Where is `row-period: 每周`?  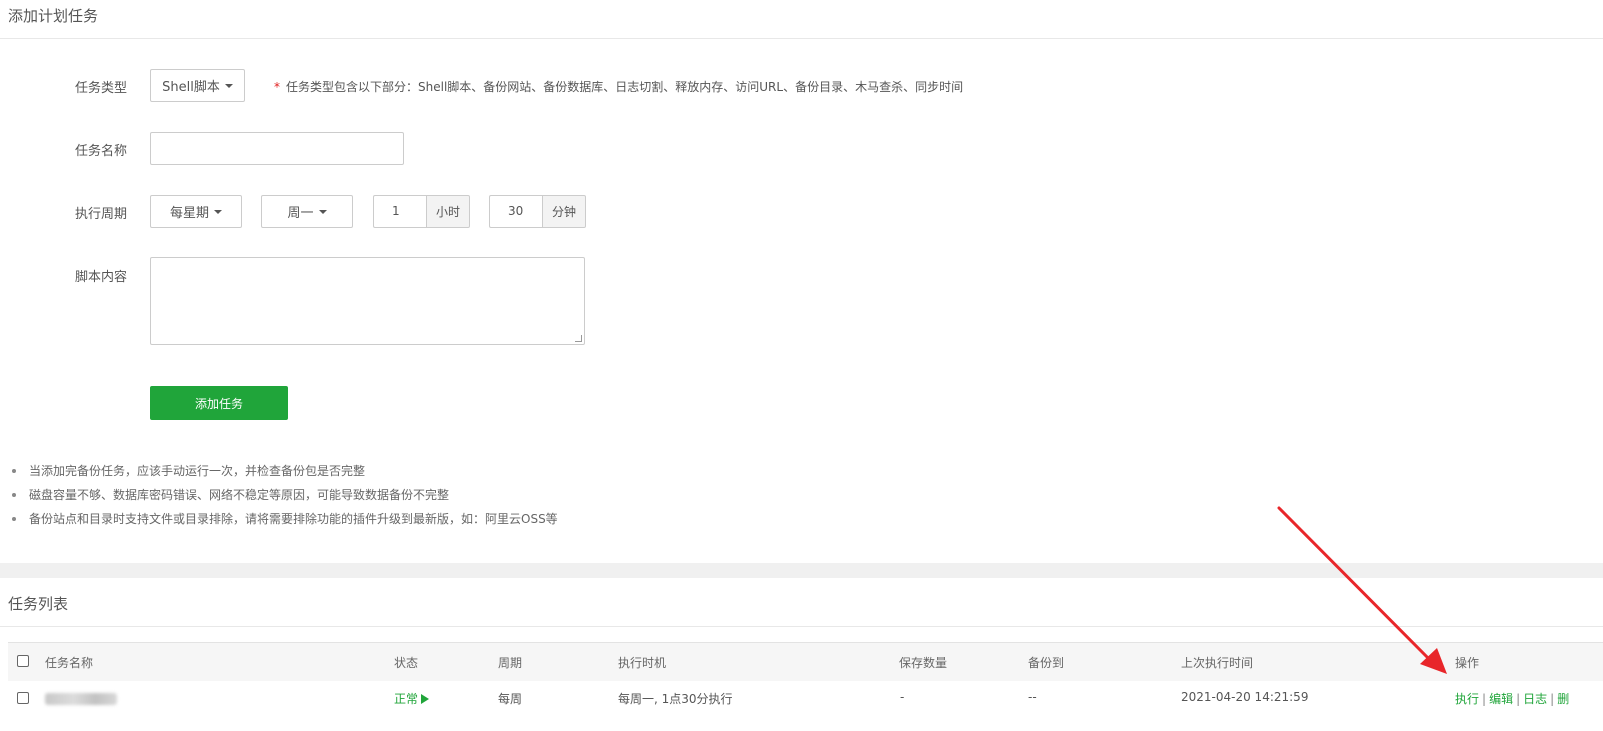 row-period: 每周 is located at coordinates (510, 699).